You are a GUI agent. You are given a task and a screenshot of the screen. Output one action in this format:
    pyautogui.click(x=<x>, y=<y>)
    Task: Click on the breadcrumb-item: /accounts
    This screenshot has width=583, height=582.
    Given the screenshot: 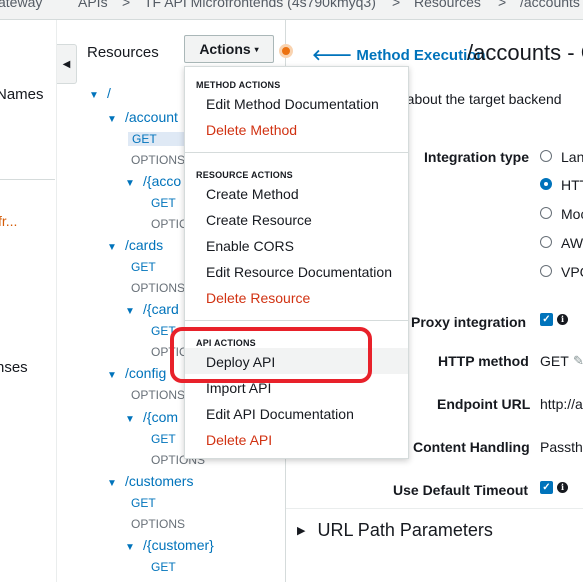 What is the action you would take?
    pyautogui.click(x=550, y=5)
    